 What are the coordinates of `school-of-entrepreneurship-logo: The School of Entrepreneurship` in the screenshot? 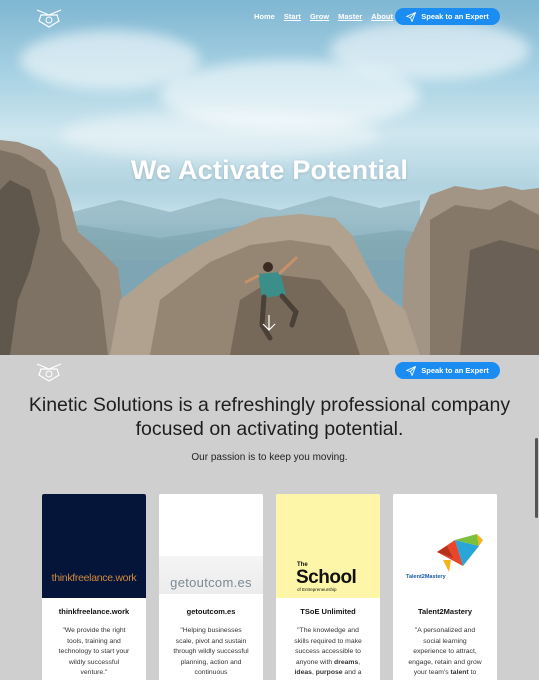 It's located at (328, 546).